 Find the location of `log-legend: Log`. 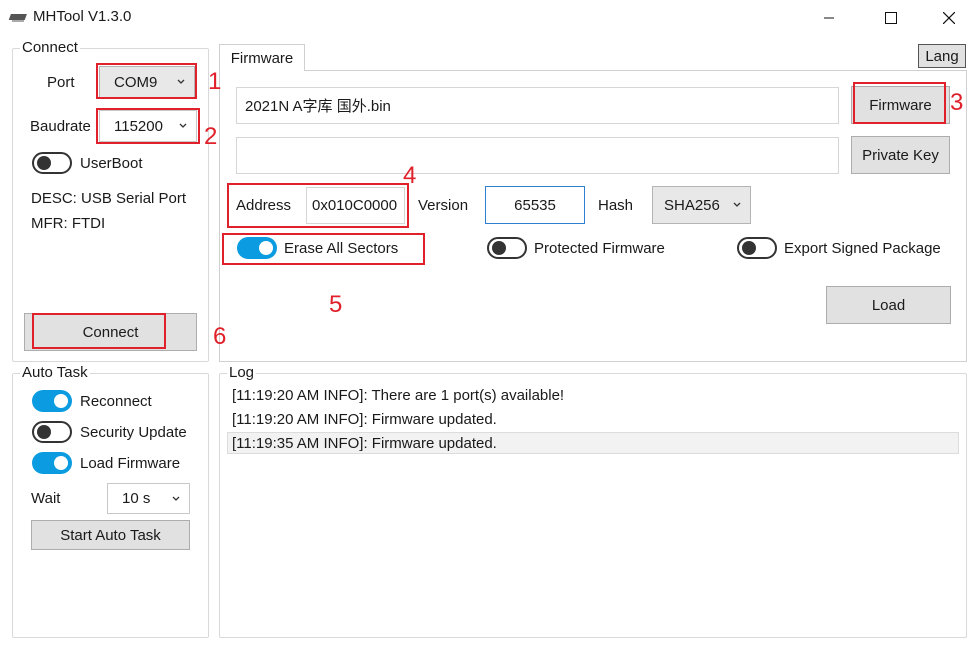

log-legend: Log is located at coordinates (242, 373).